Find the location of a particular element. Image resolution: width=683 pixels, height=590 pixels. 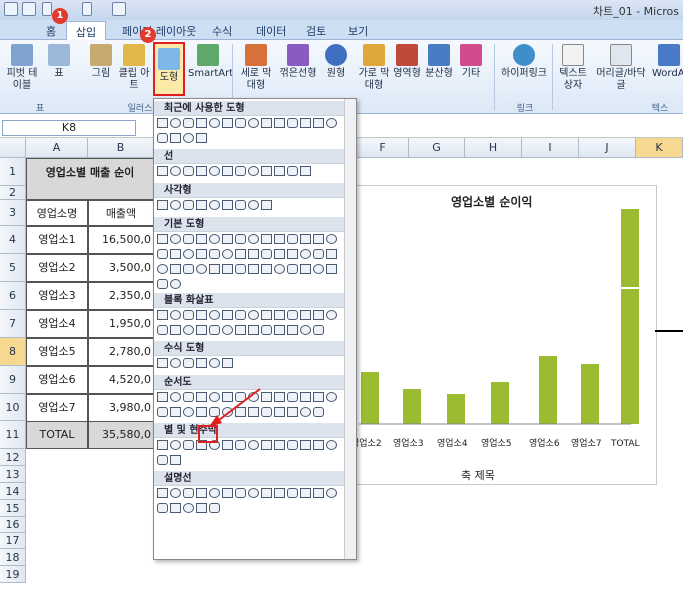

tab-home: 홈 is located at coordinates (51, 31).